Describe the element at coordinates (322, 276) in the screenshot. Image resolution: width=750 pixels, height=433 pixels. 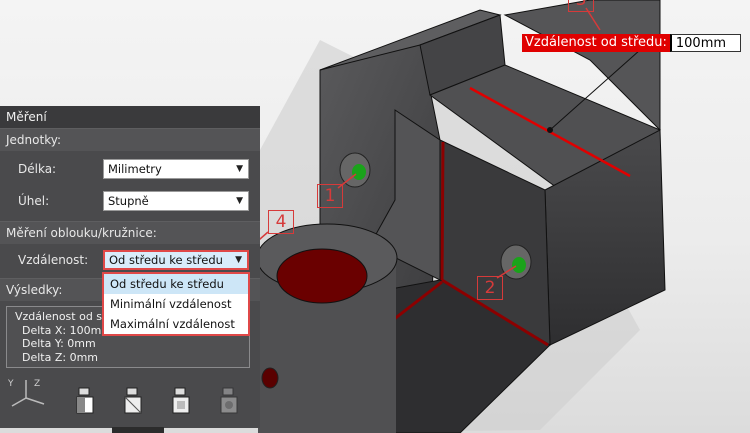
I see `boss-hole` at that location.